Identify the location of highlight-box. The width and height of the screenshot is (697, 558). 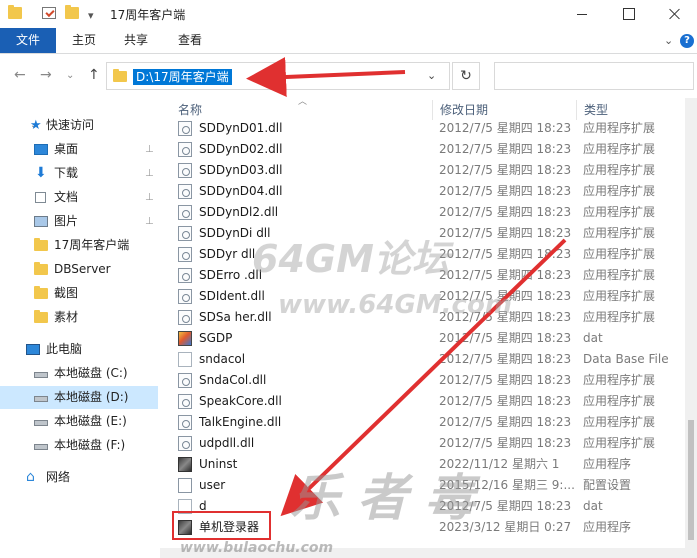
(221, 525).